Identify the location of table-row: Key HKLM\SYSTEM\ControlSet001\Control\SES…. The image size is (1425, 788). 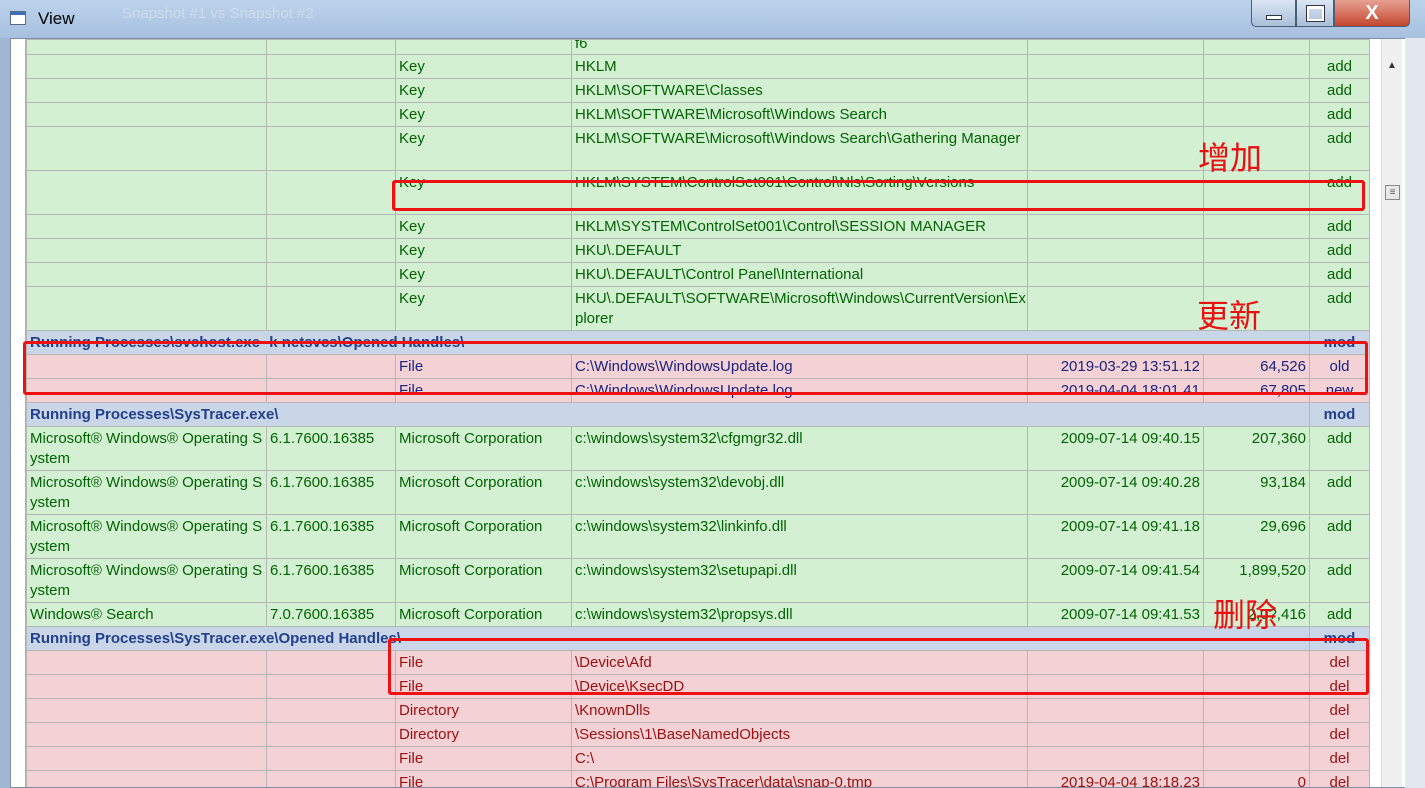
(698, 226).